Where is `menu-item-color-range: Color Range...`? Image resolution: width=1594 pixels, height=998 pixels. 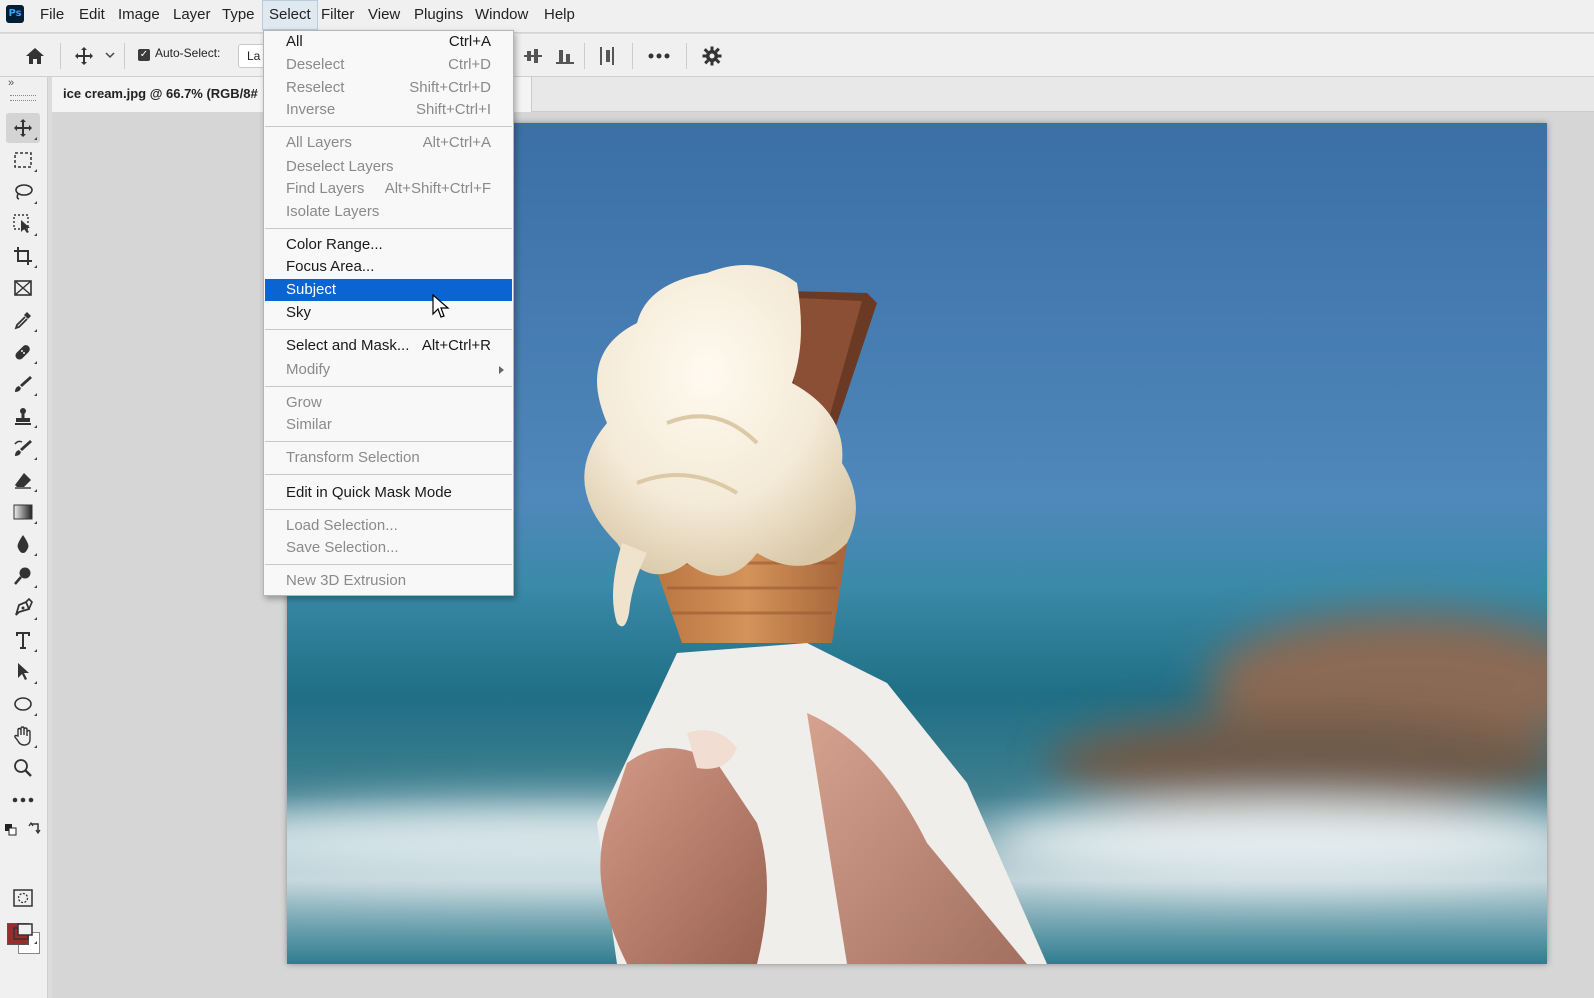 menu-item-color-range: Color Range... is located at coordinates (388, 245).